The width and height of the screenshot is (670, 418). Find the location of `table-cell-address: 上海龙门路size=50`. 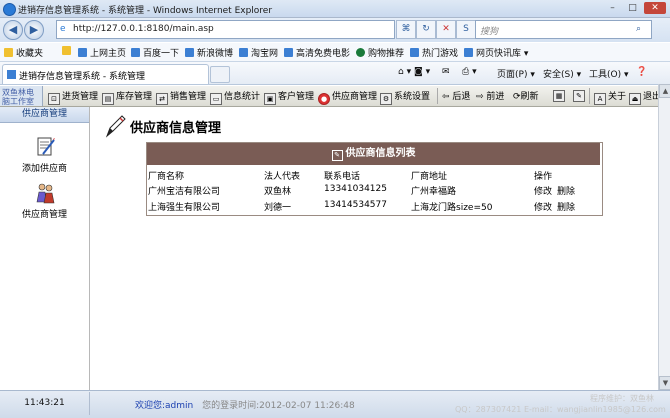

table-cell-address: 上海龙门路size=50 is located at coordinates (452, 208).